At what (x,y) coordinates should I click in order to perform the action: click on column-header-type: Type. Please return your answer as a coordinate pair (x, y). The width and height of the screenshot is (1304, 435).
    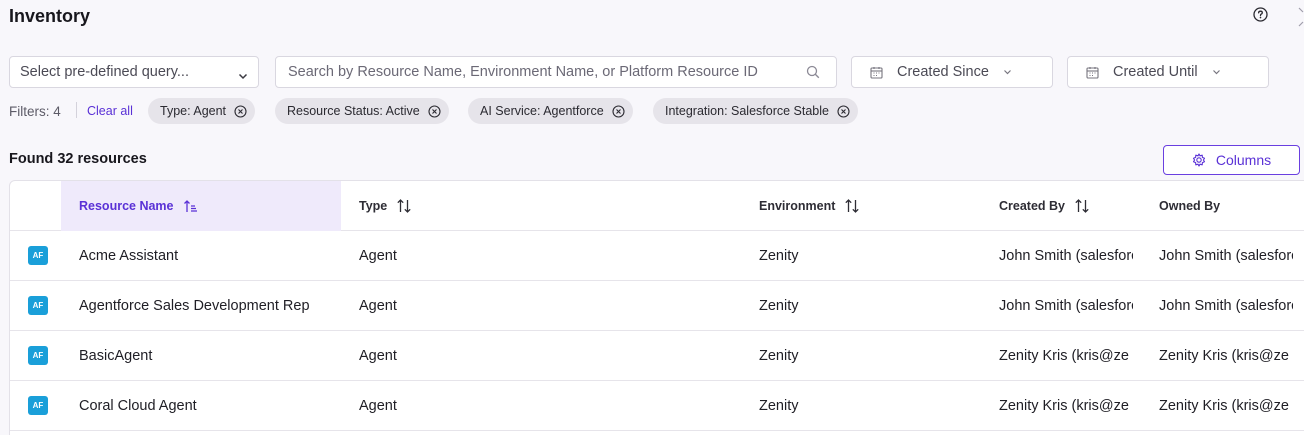
    Looking at the image, I should click on (385, 206).